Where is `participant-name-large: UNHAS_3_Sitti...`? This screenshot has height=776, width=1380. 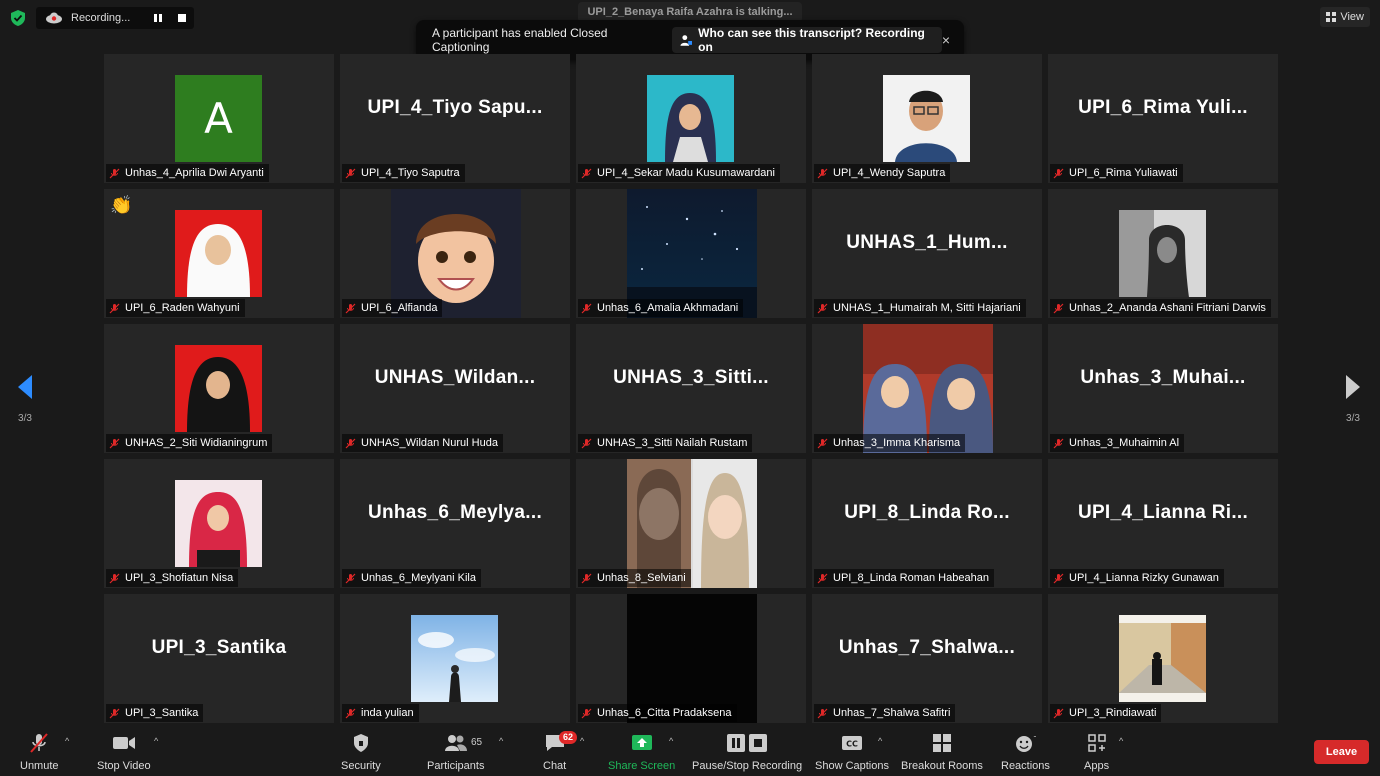 participant-name-large: UNHAS_3_Sitti... is located at coordinates (691, 377).